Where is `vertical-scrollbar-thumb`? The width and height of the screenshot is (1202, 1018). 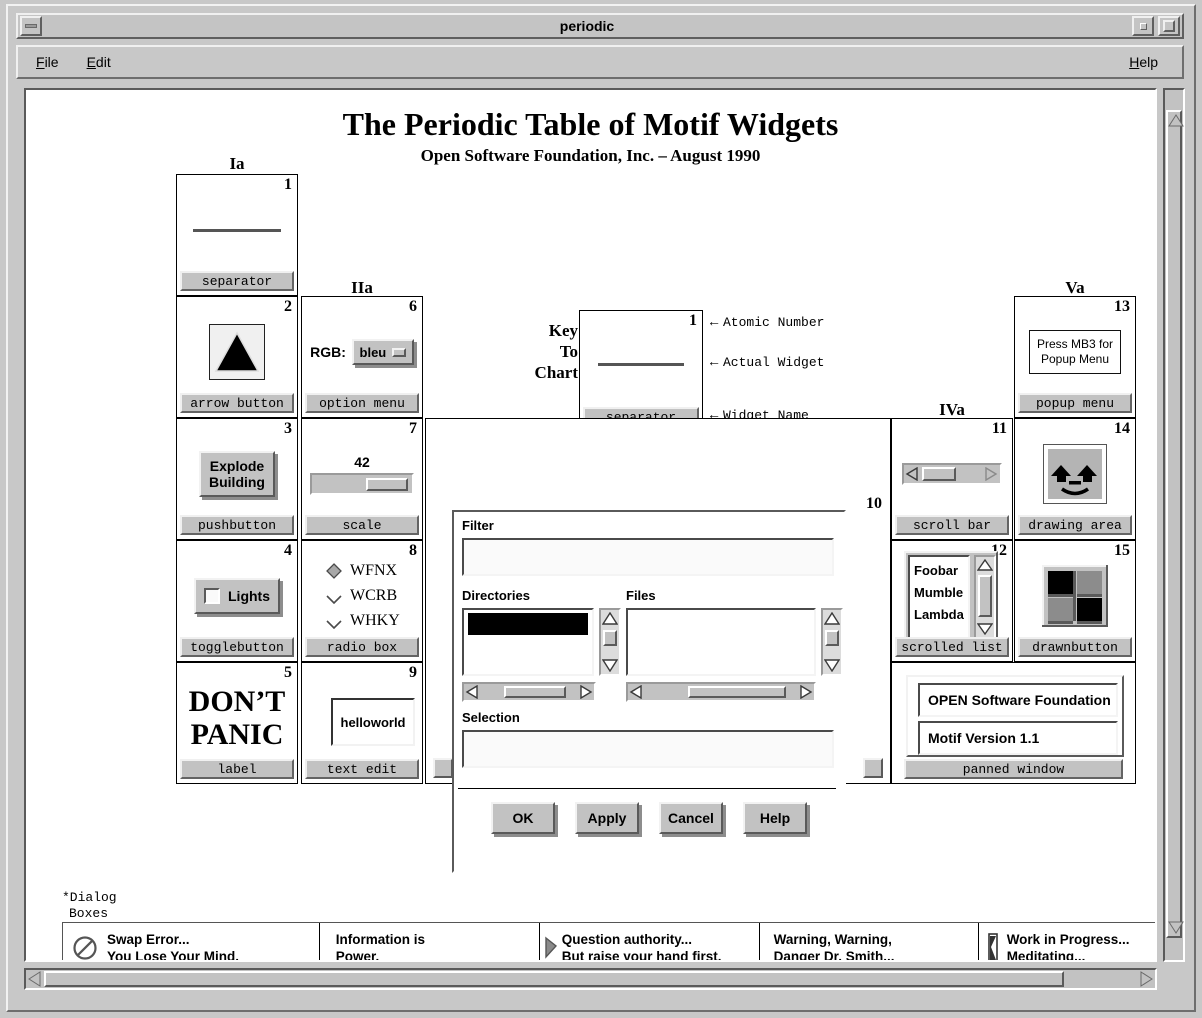
vertical-scrollbar-thumb is located at coordinates (1175, 524).